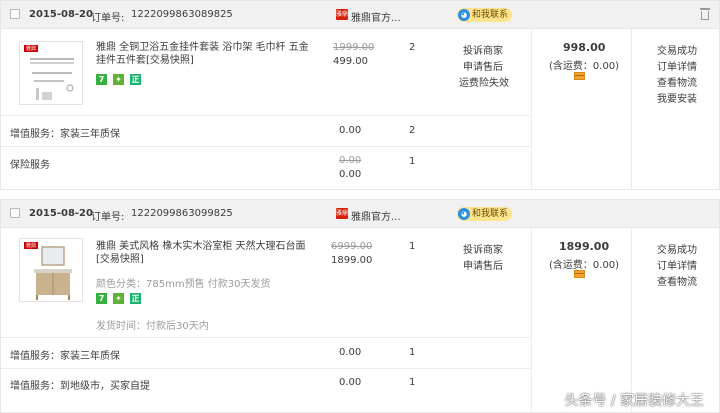  What do you see at coordinates (584, 246) in the screenshot?
I see `order-total: 1899.00` at bounding box center [584, 246].